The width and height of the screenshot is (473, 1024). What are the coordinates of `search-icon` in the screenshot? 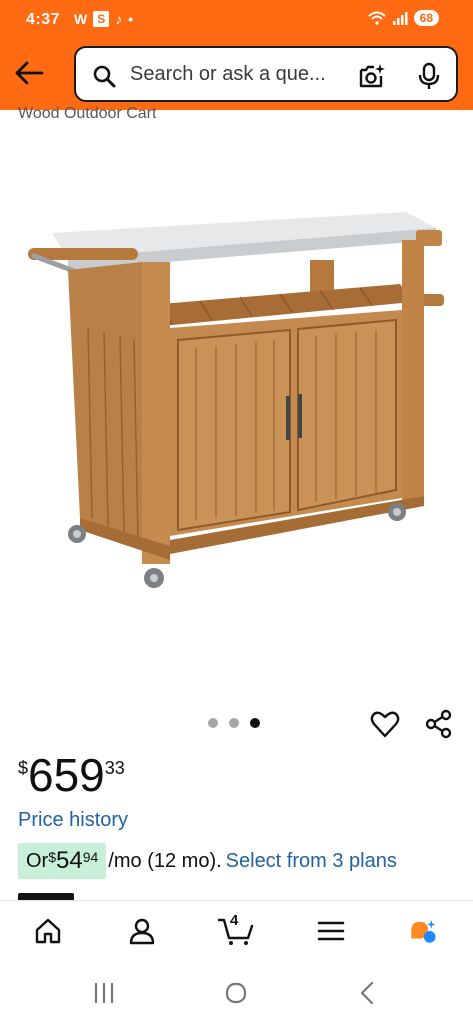 It's located at (104, 76).